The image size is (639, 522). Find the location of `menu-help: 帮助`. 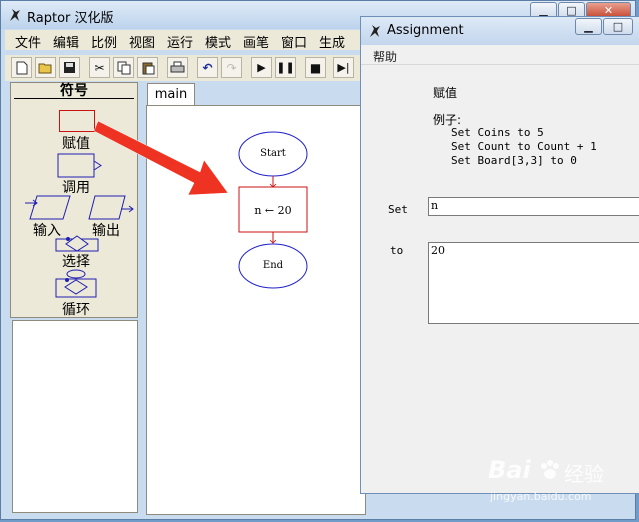

menu-help: 帮助 is located at coordinates (385, 56).